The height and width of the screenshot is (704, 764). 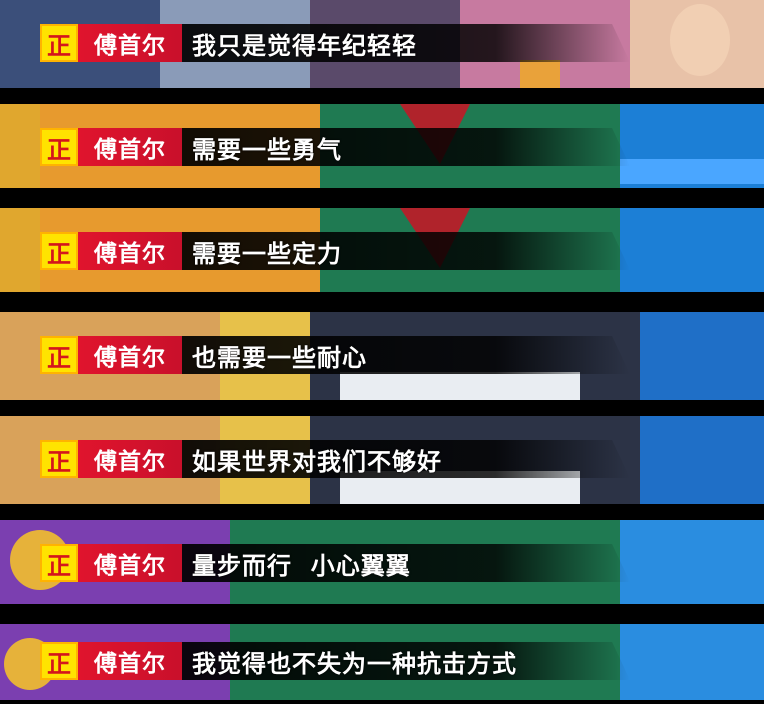 What do you see at coordinates (301, 565) in the screenshot?
I see `subtitle-line: 量步而行 小心翼翼` at bounding box center [301, 565].